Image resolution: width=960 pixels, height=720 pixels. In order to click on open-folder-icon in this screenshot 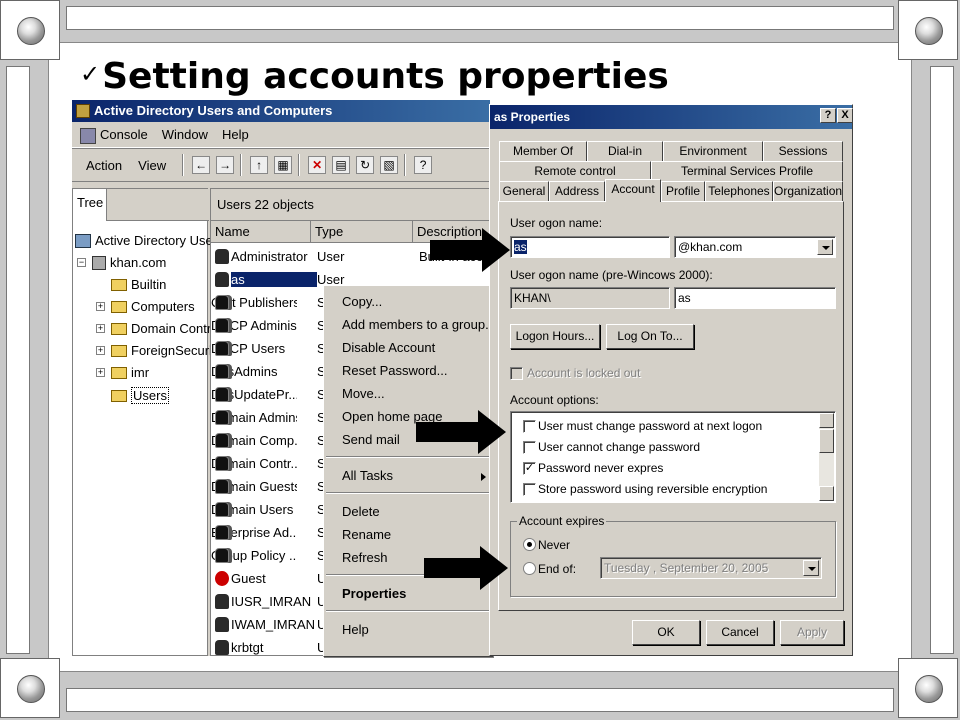, I will do `click(119, 395)`.